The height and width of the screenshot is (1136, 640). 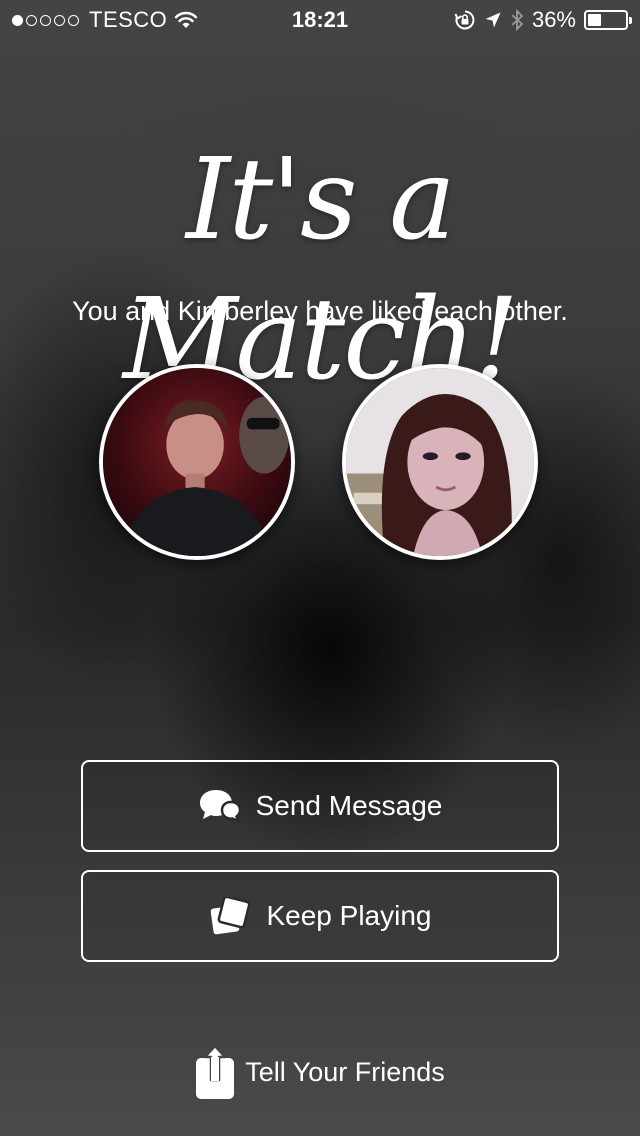 I want to click on tell-friends-button: Tell Your Friends, so click(x=320, y=1072).